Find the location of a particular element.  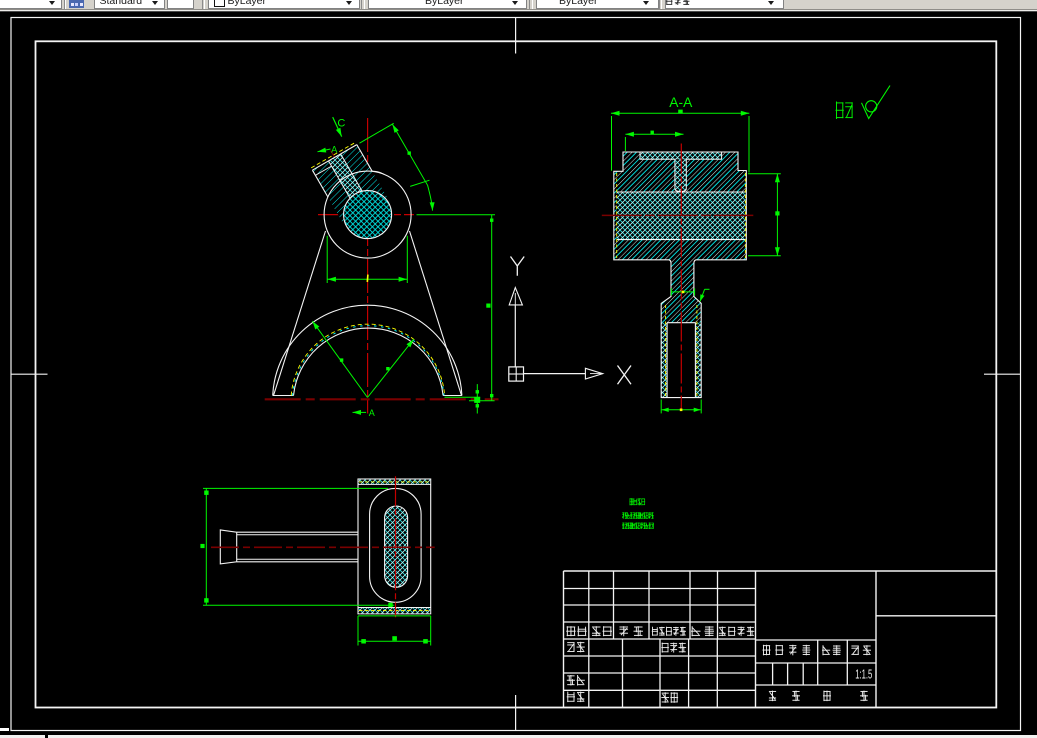

svg-text: 1:1.5 is located at coordinates (863, 673).